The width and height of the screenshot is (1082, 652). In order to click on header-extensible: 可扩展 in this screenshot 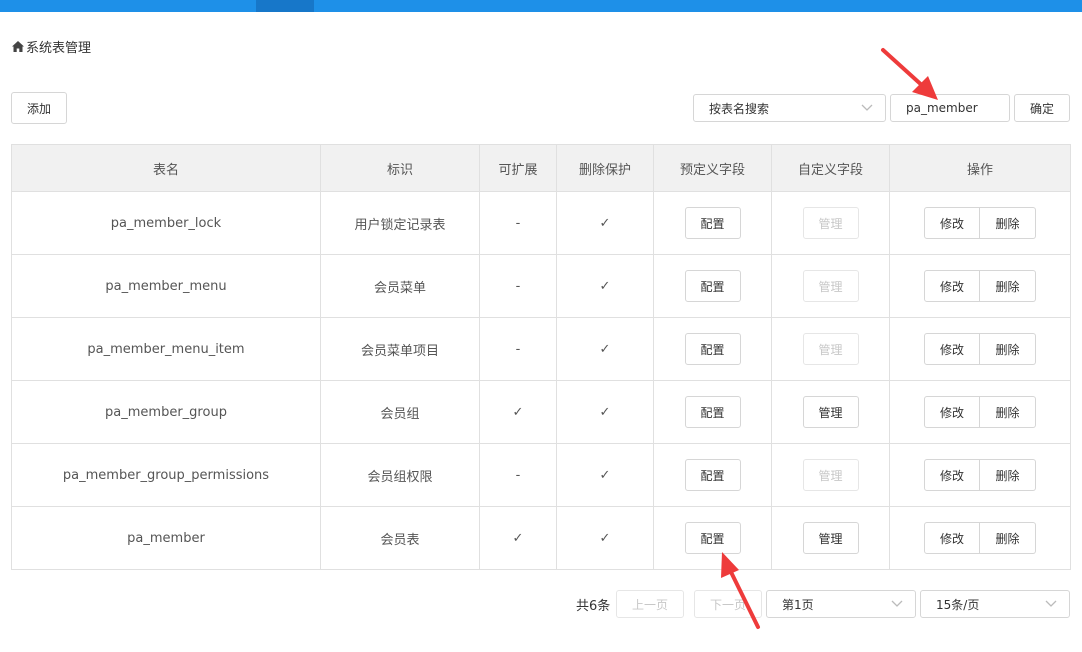, I will do `click(518, 168)`.